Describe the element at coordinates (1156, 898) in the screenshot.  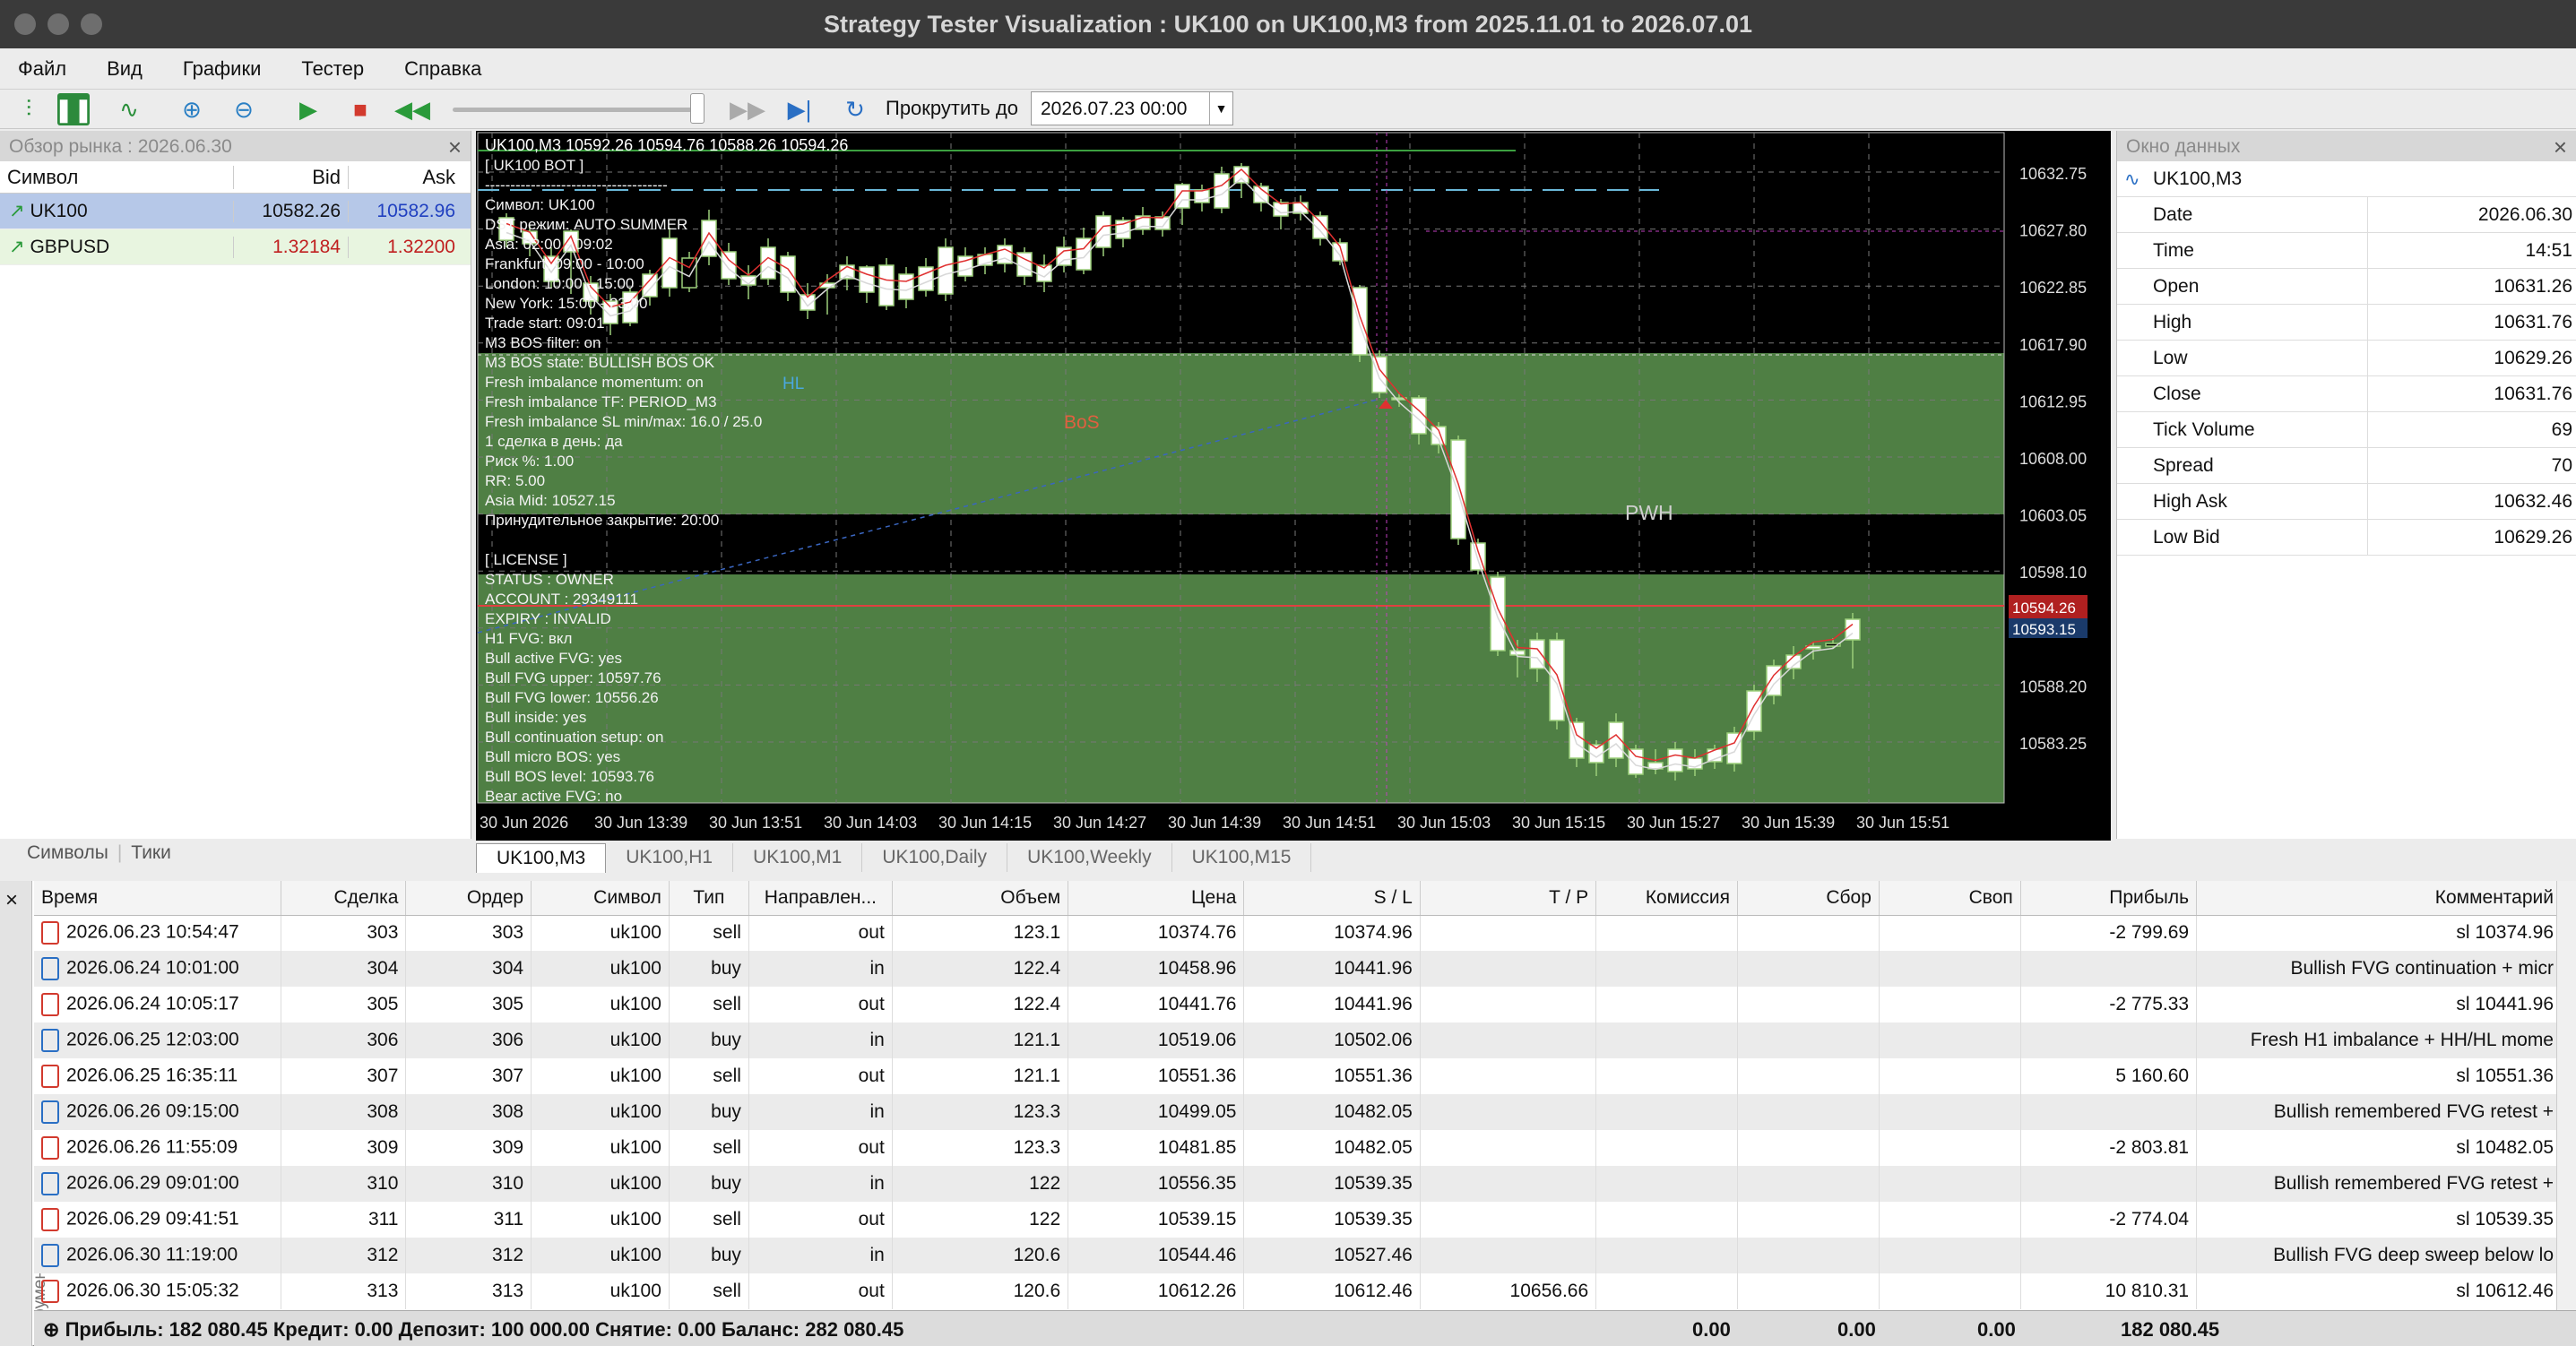
I see `col-header: Цена` at that location.